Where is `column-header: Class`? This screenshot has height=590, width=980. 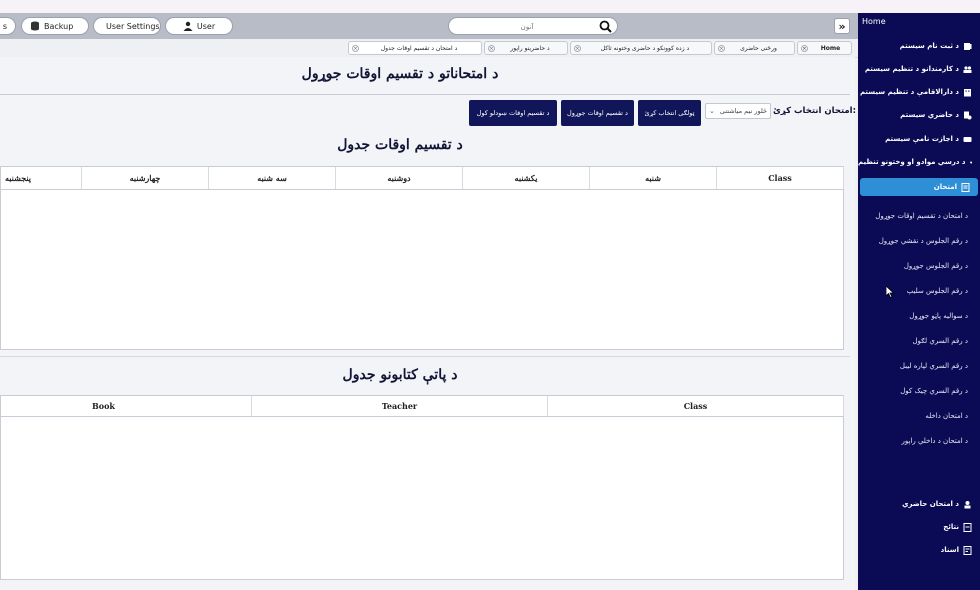 column-header: Class is located at coordinates (780, 178).